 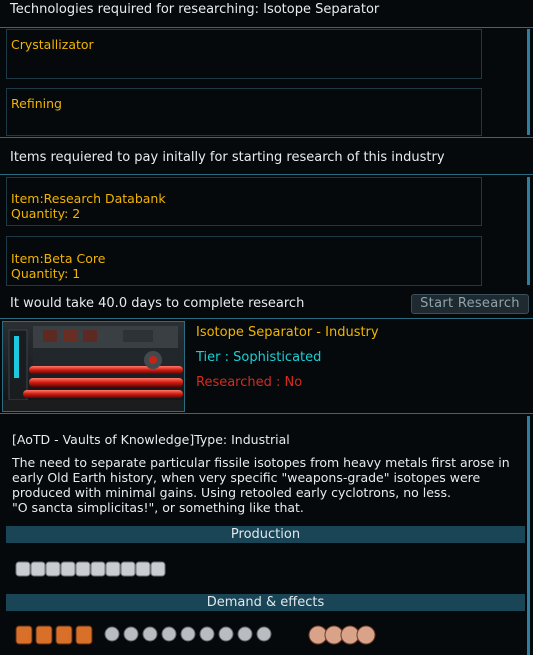 I want to click on industry-name: Isotope Separator - Industry, so click(x=287, y=332).